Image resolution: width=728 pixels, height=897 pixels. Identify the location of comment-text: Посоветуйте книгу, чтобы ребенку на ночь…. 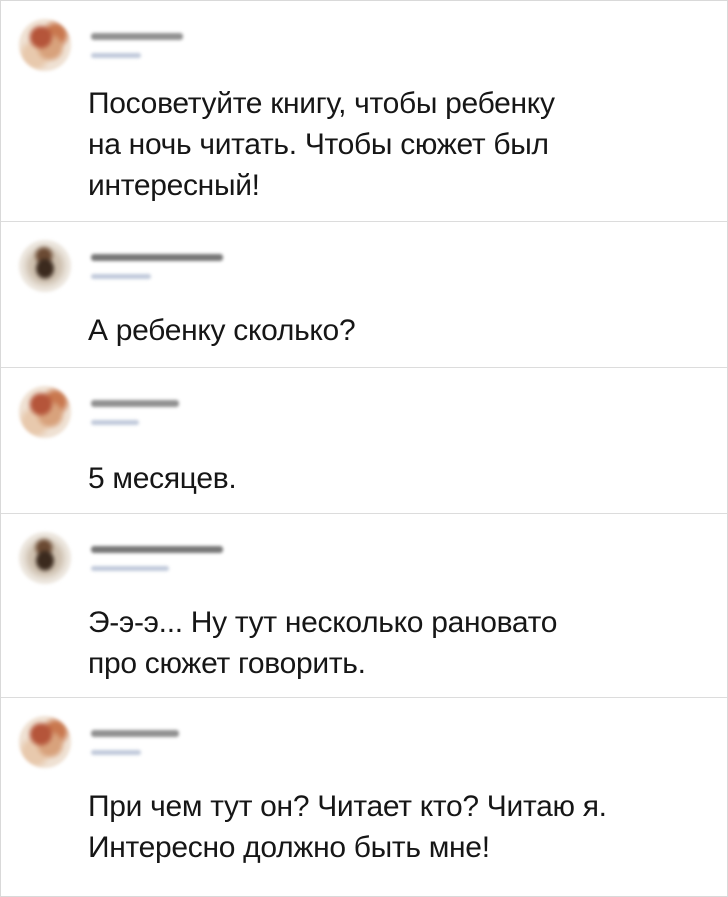
(321, 144).